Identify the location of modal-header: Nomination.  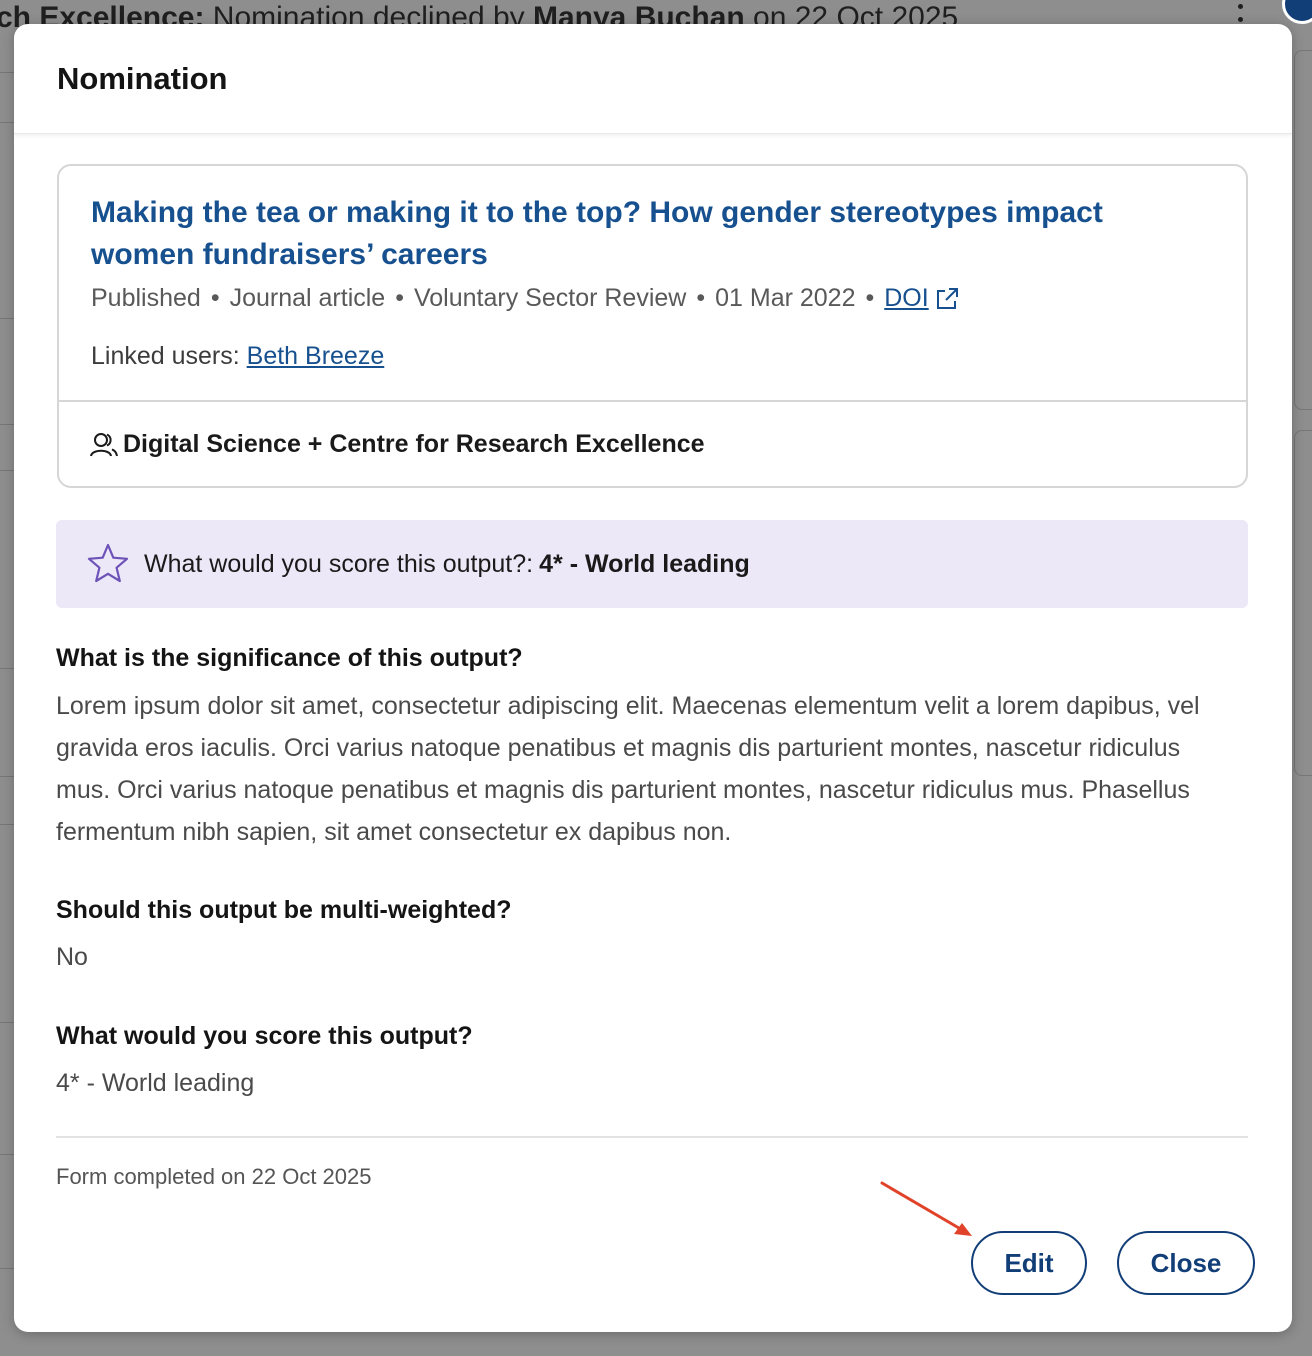
(653, 79).